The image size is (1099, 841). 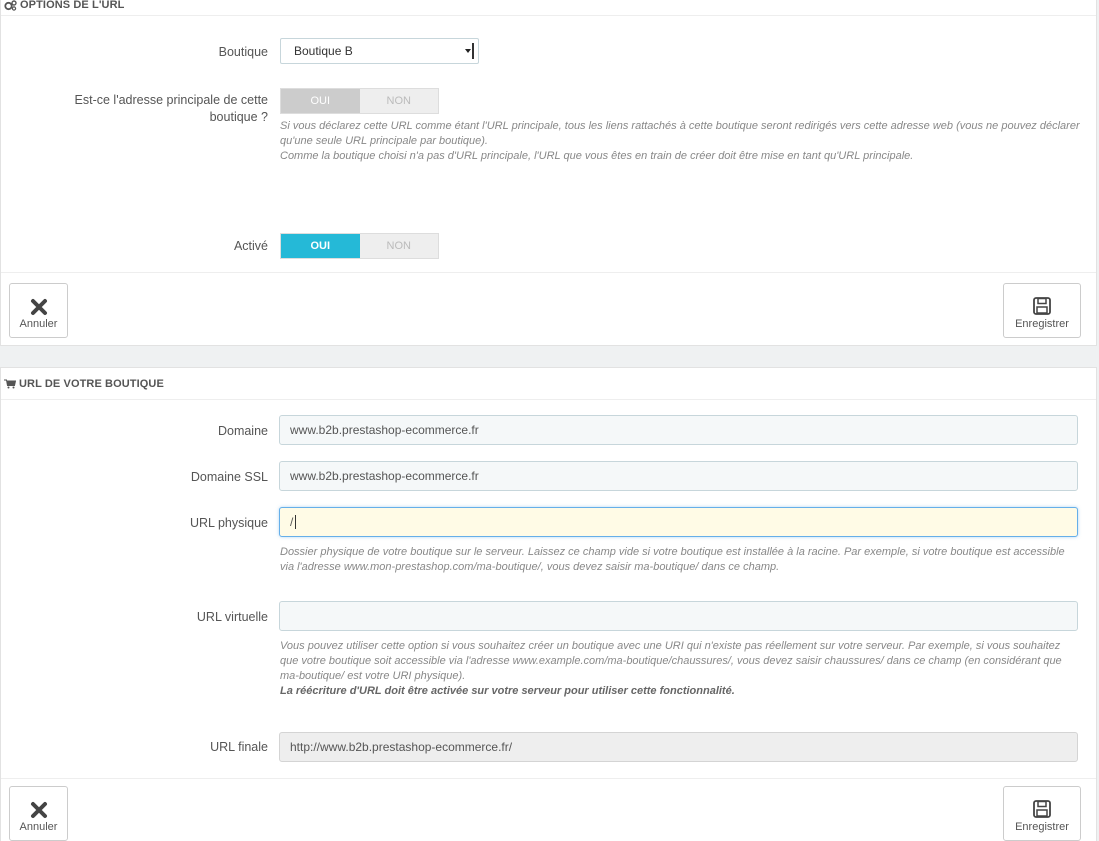 What do you see at coordinates (678, 747) in the screenshot?
I see `final-url-field: http://www.b2b.prestashop-ecommerce.fr/` at bounding box center [678, 747].